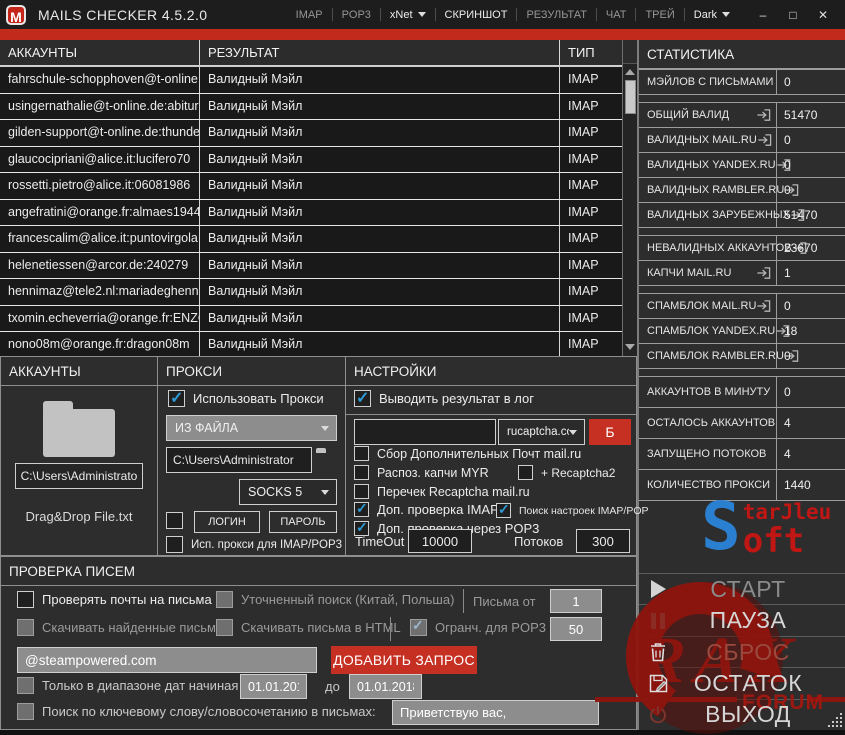 The height and width of the screenshot is (735, 845). What do you see at coordinates (418, 626) in the screenshot?
I see `pop3-limit-checkbox` at bounding box center [418, 626].